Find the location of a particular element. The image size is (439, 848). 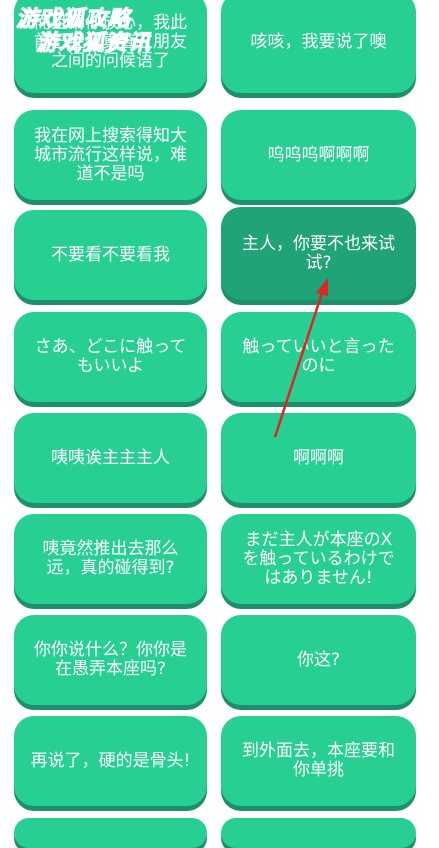

dialogue-option-12: まだ主人が本座のXを触っているわけではありません! is located at coordinates (318, 559).